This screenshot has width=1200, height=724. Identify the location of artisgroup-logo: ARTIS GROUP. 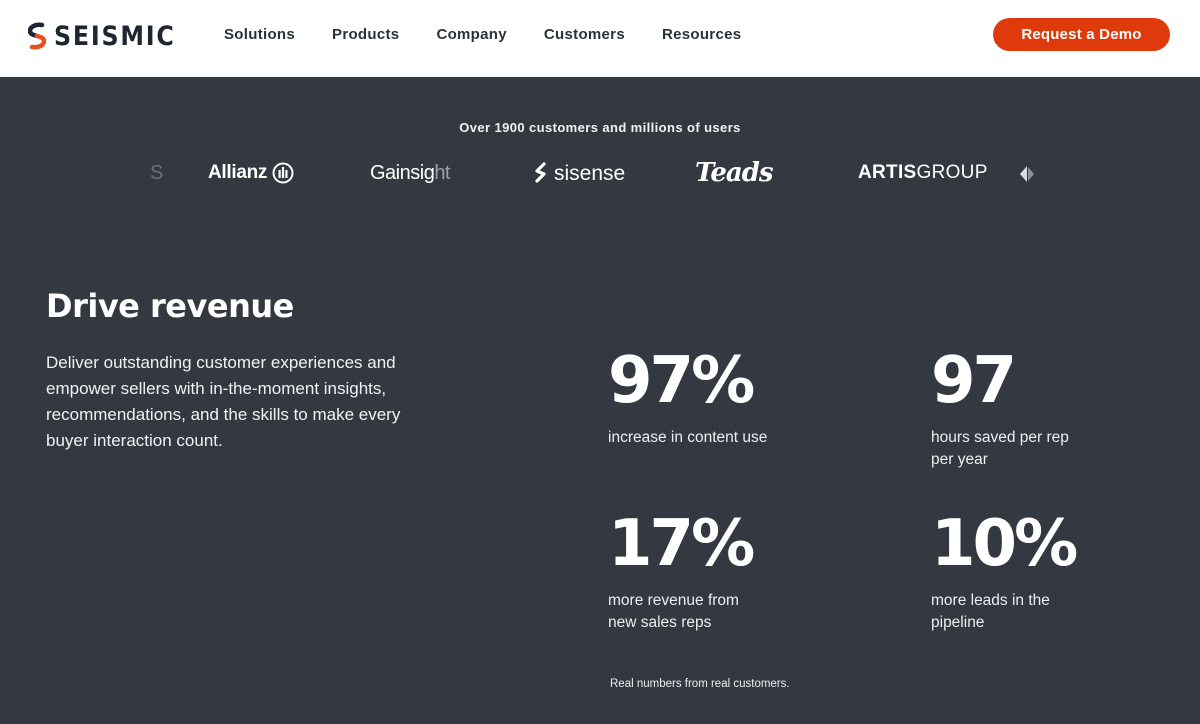
(923, 173).